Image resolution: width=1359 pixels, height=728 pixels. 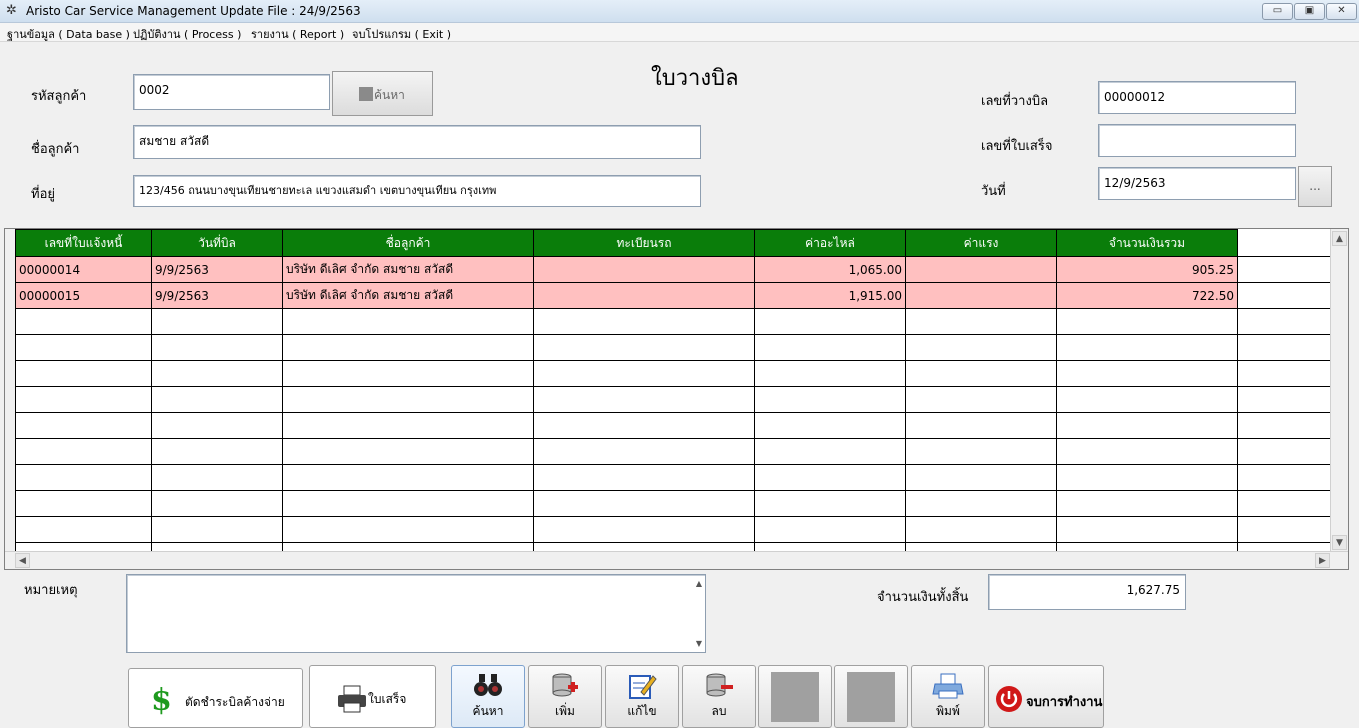 What do you see at coordinates (408, 243) in the screenshot?
I see `col-customer-name: ชื่อลูกค้า` at bounding box center [408, 243].